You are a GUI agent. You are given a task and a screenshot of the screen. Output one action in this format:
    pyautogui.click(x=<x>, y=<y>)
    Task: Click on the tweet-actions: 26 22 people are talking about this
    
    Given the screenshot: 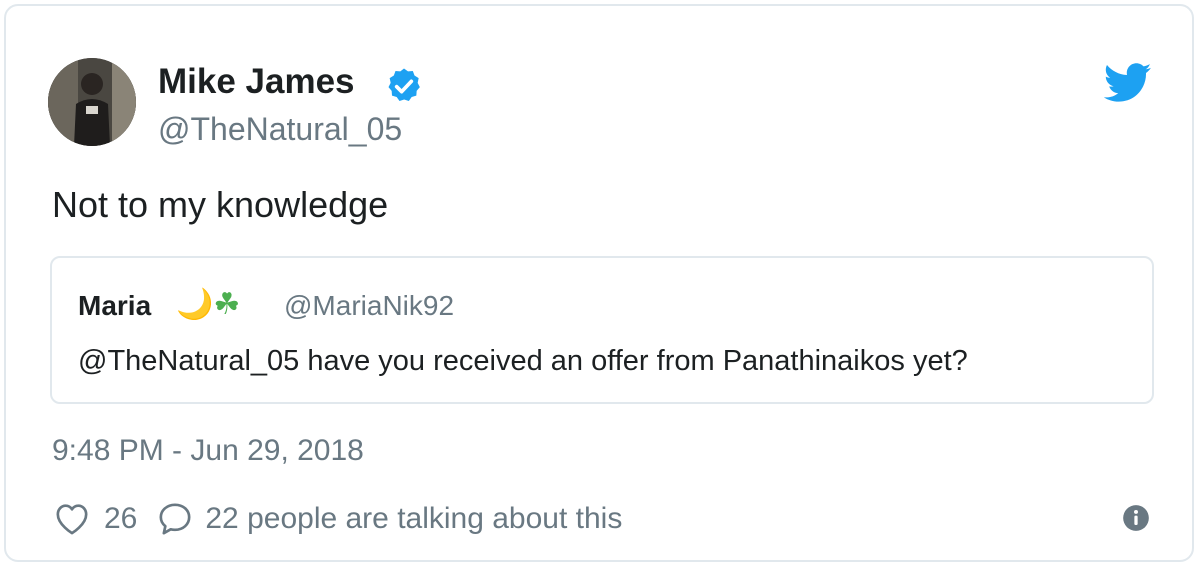 What is the action you would take?
    pyautogui.click(x=337, y=519)
    